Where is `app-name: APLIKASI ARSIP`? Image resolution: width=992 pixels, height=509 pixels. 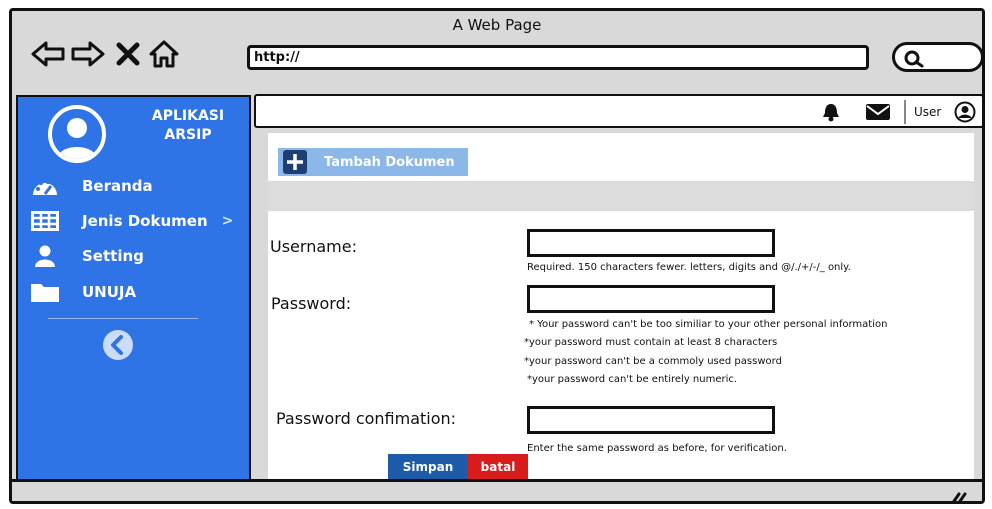
app-name: APLIKASI ARSIP is located at coordinates (188, 125).